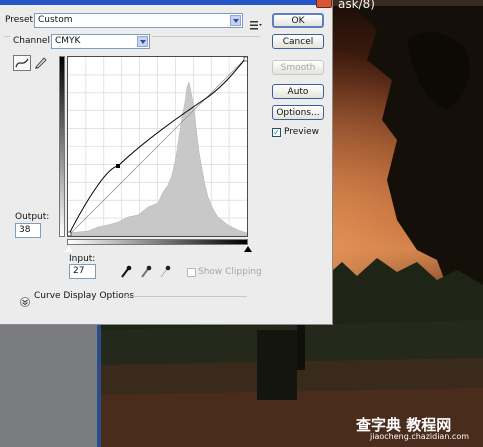  What do you see at coordinates (21, 20) in the screenshot?
I see `preset-label: Preset:` at bounding box center [21, 20].